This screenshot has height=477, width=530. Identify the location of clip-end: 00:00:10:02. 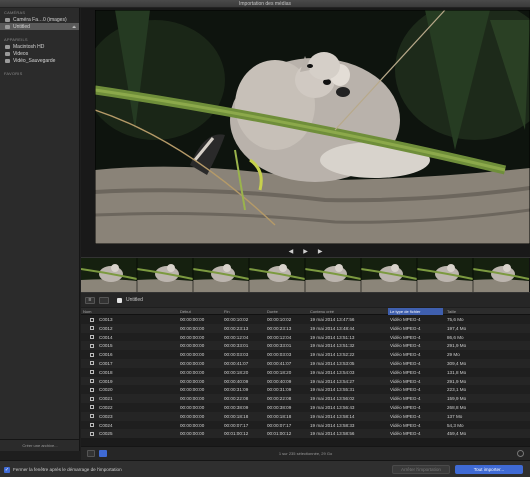
(236, 319).